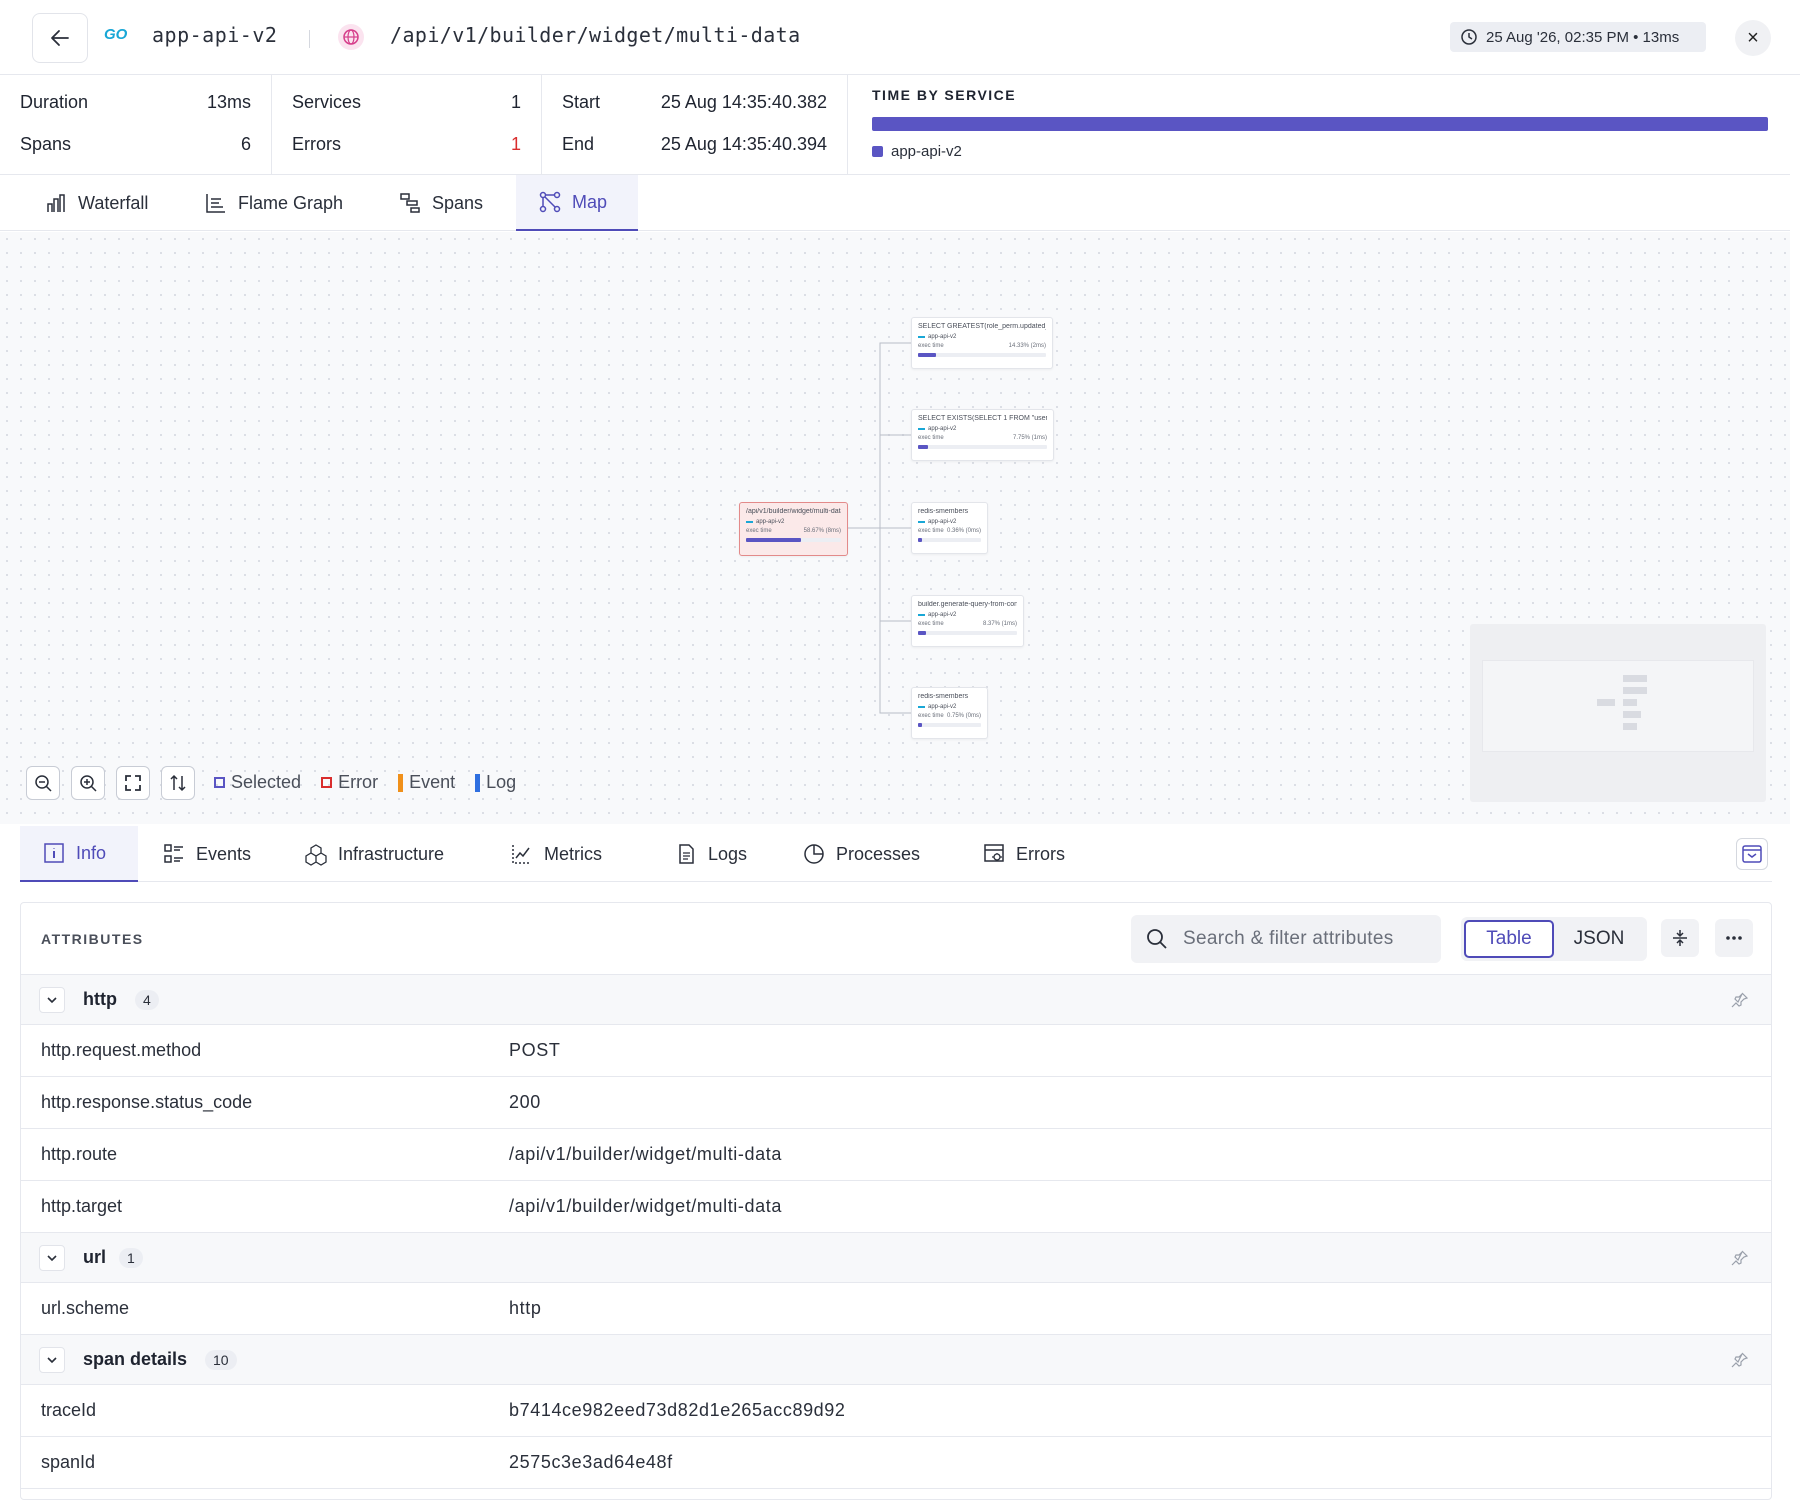 Image resolution: width=1800 pixels, height=1500 pixels. Describe the element at coordinates (590, 201) in the screenshot. I see `tab-label: Map` at that location.